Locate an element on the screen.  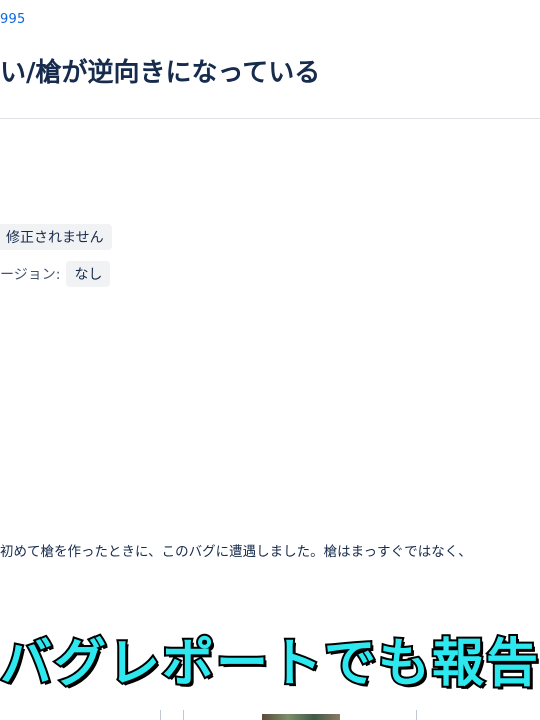
resolution-field: 修正されません is located at coordinates (56, 237).